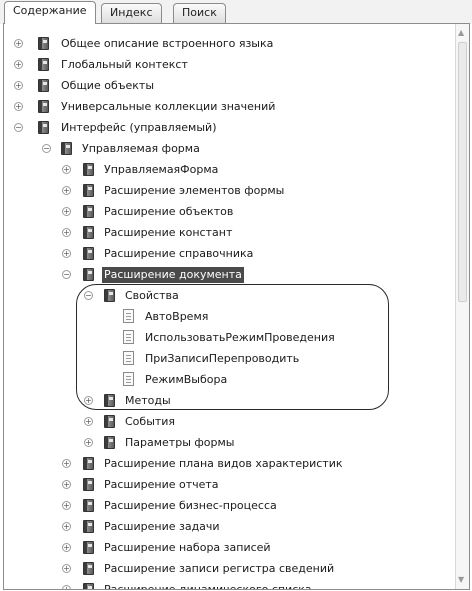 This screenshot has width=472, height=591. Describe the element at coordinates (240, 337) in the screenshot. I see `tree-item-label: ИспользоватьРежимПроведения` at that location.